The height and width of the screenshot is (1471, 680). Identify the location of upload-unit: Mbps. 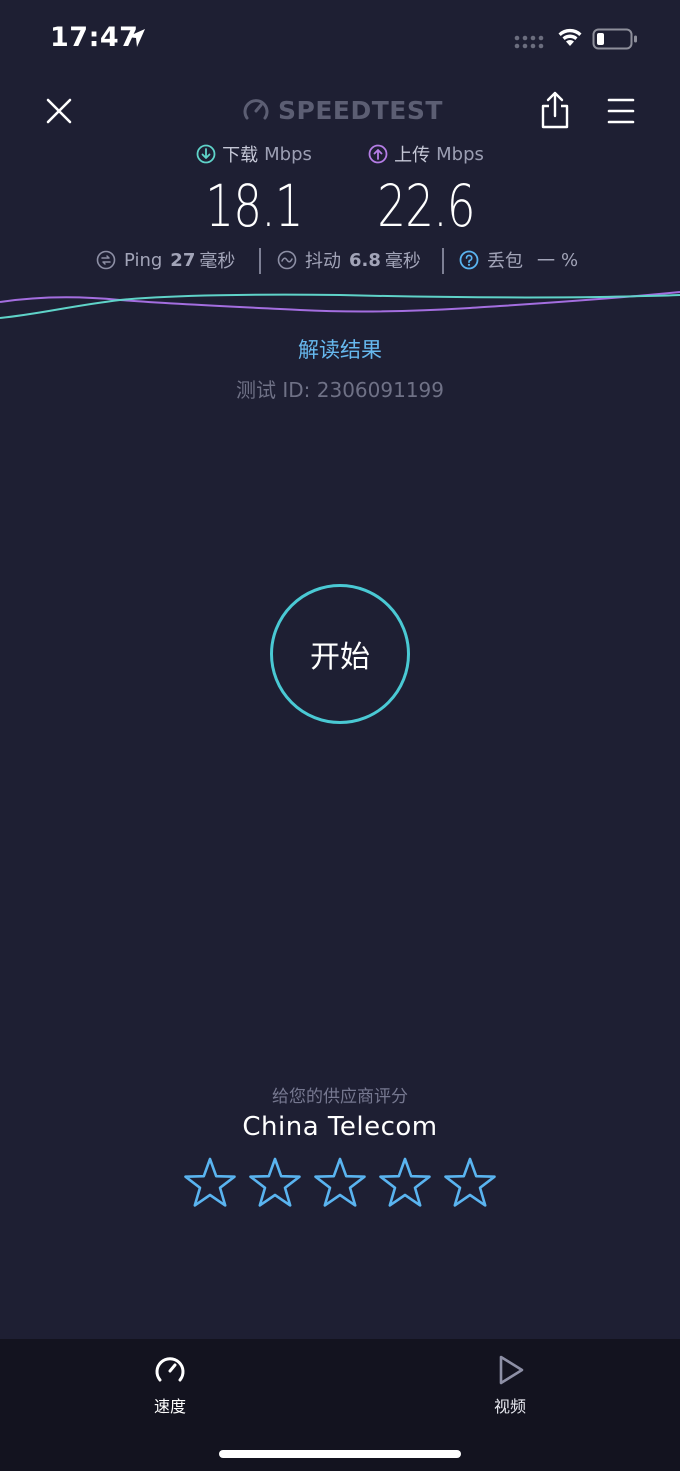
(460, 154).